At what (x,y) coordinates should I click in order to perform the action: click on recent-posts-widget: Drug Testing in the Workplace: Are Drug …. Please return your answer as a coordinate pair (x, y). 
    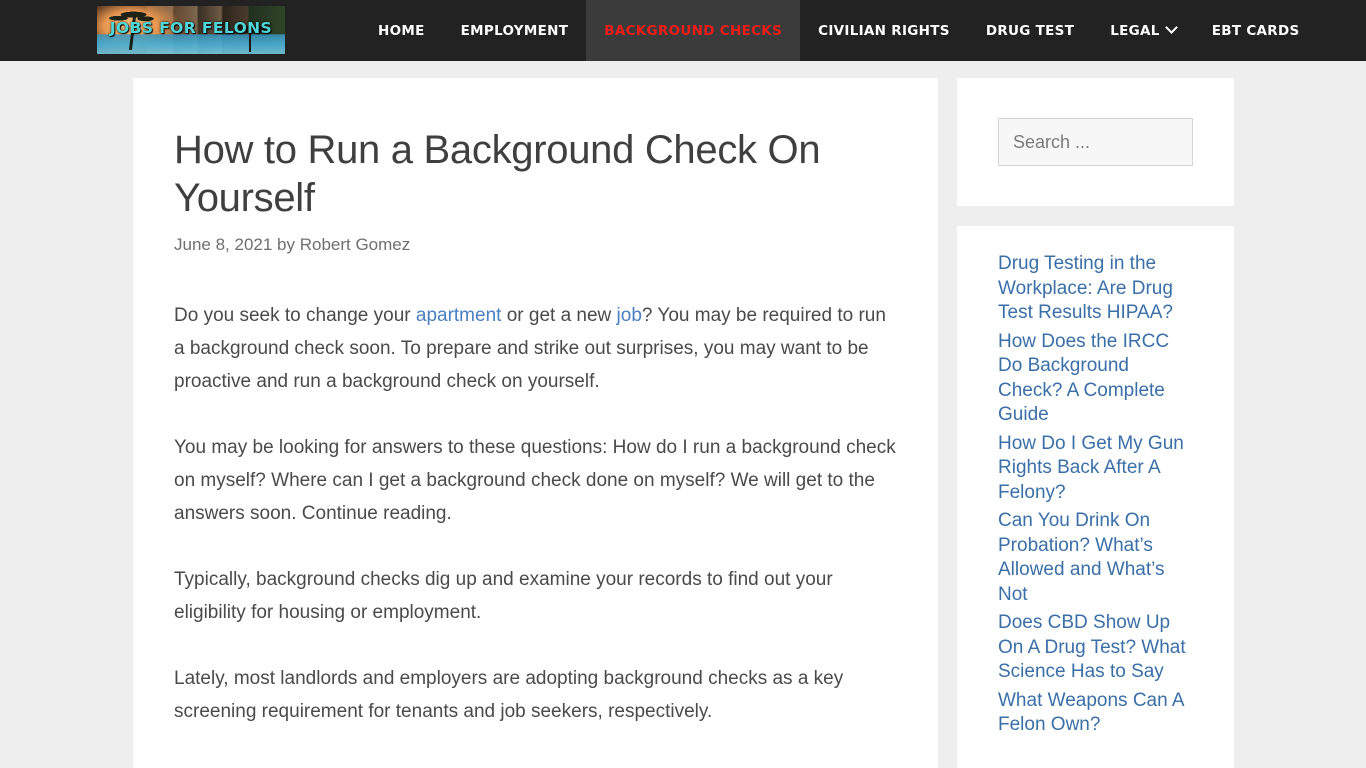
    Looking at the image, I should click on (1095, 497).